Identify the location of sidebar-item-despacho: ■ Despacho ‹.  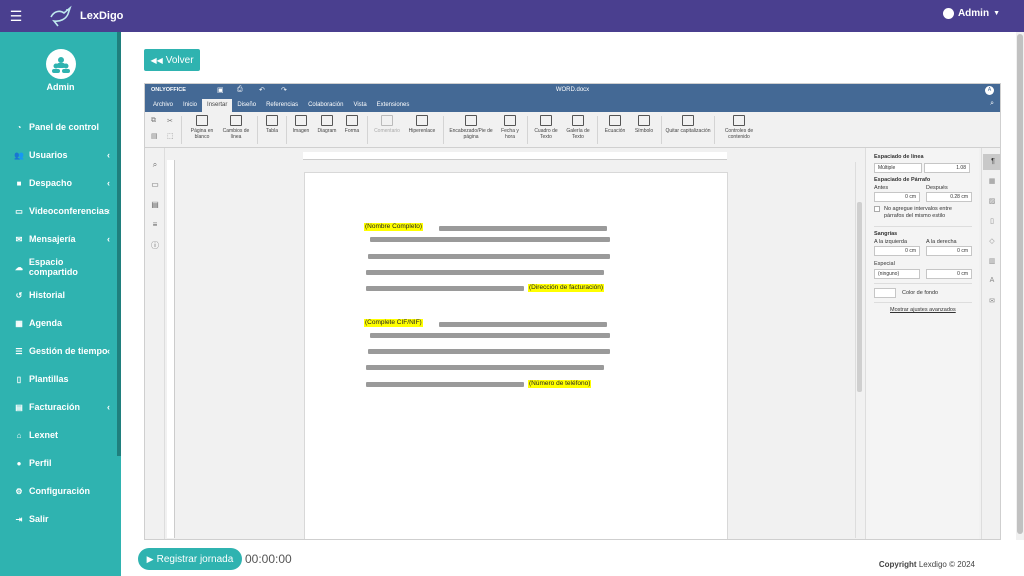
(64, 183).